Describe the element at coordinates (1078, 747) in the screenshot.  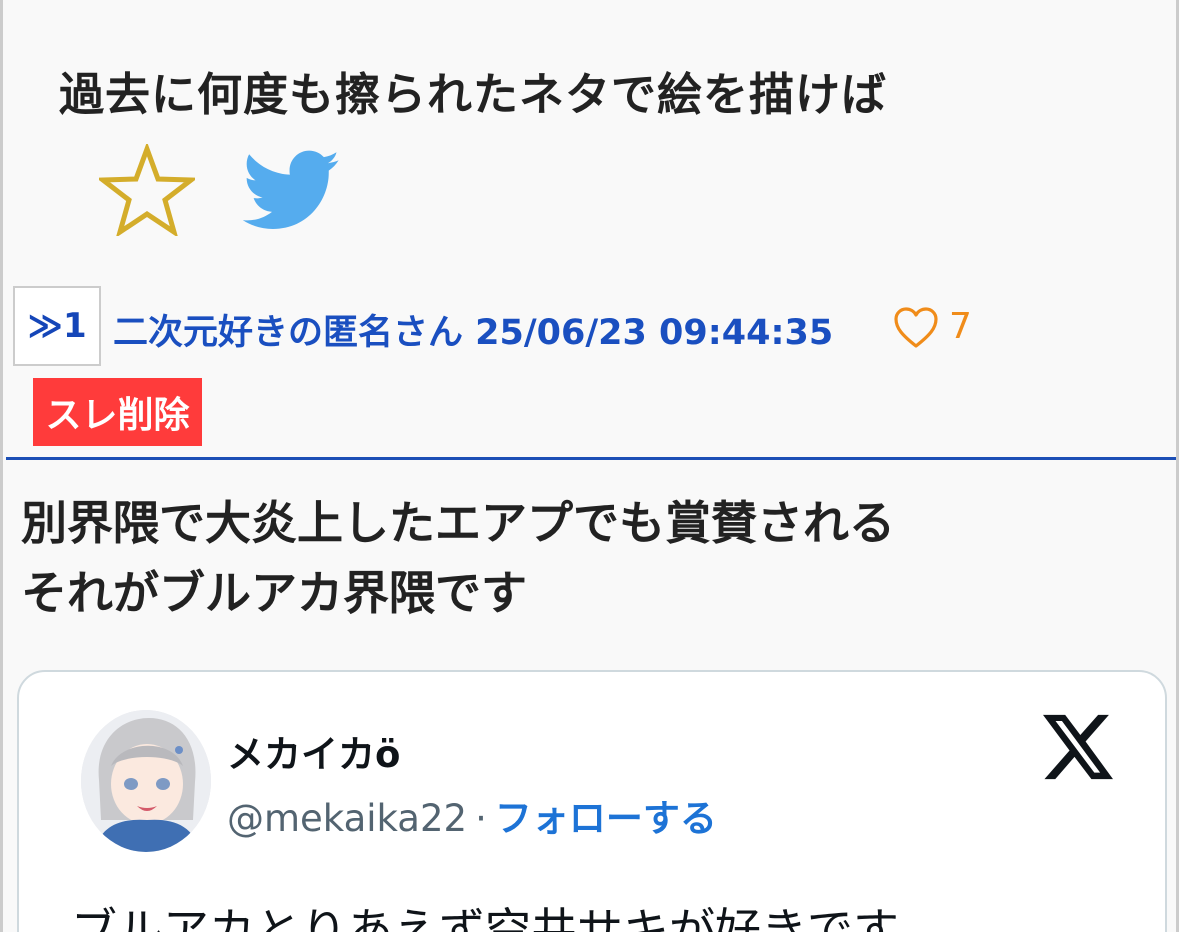
I see `x-logo-icon` at that location.